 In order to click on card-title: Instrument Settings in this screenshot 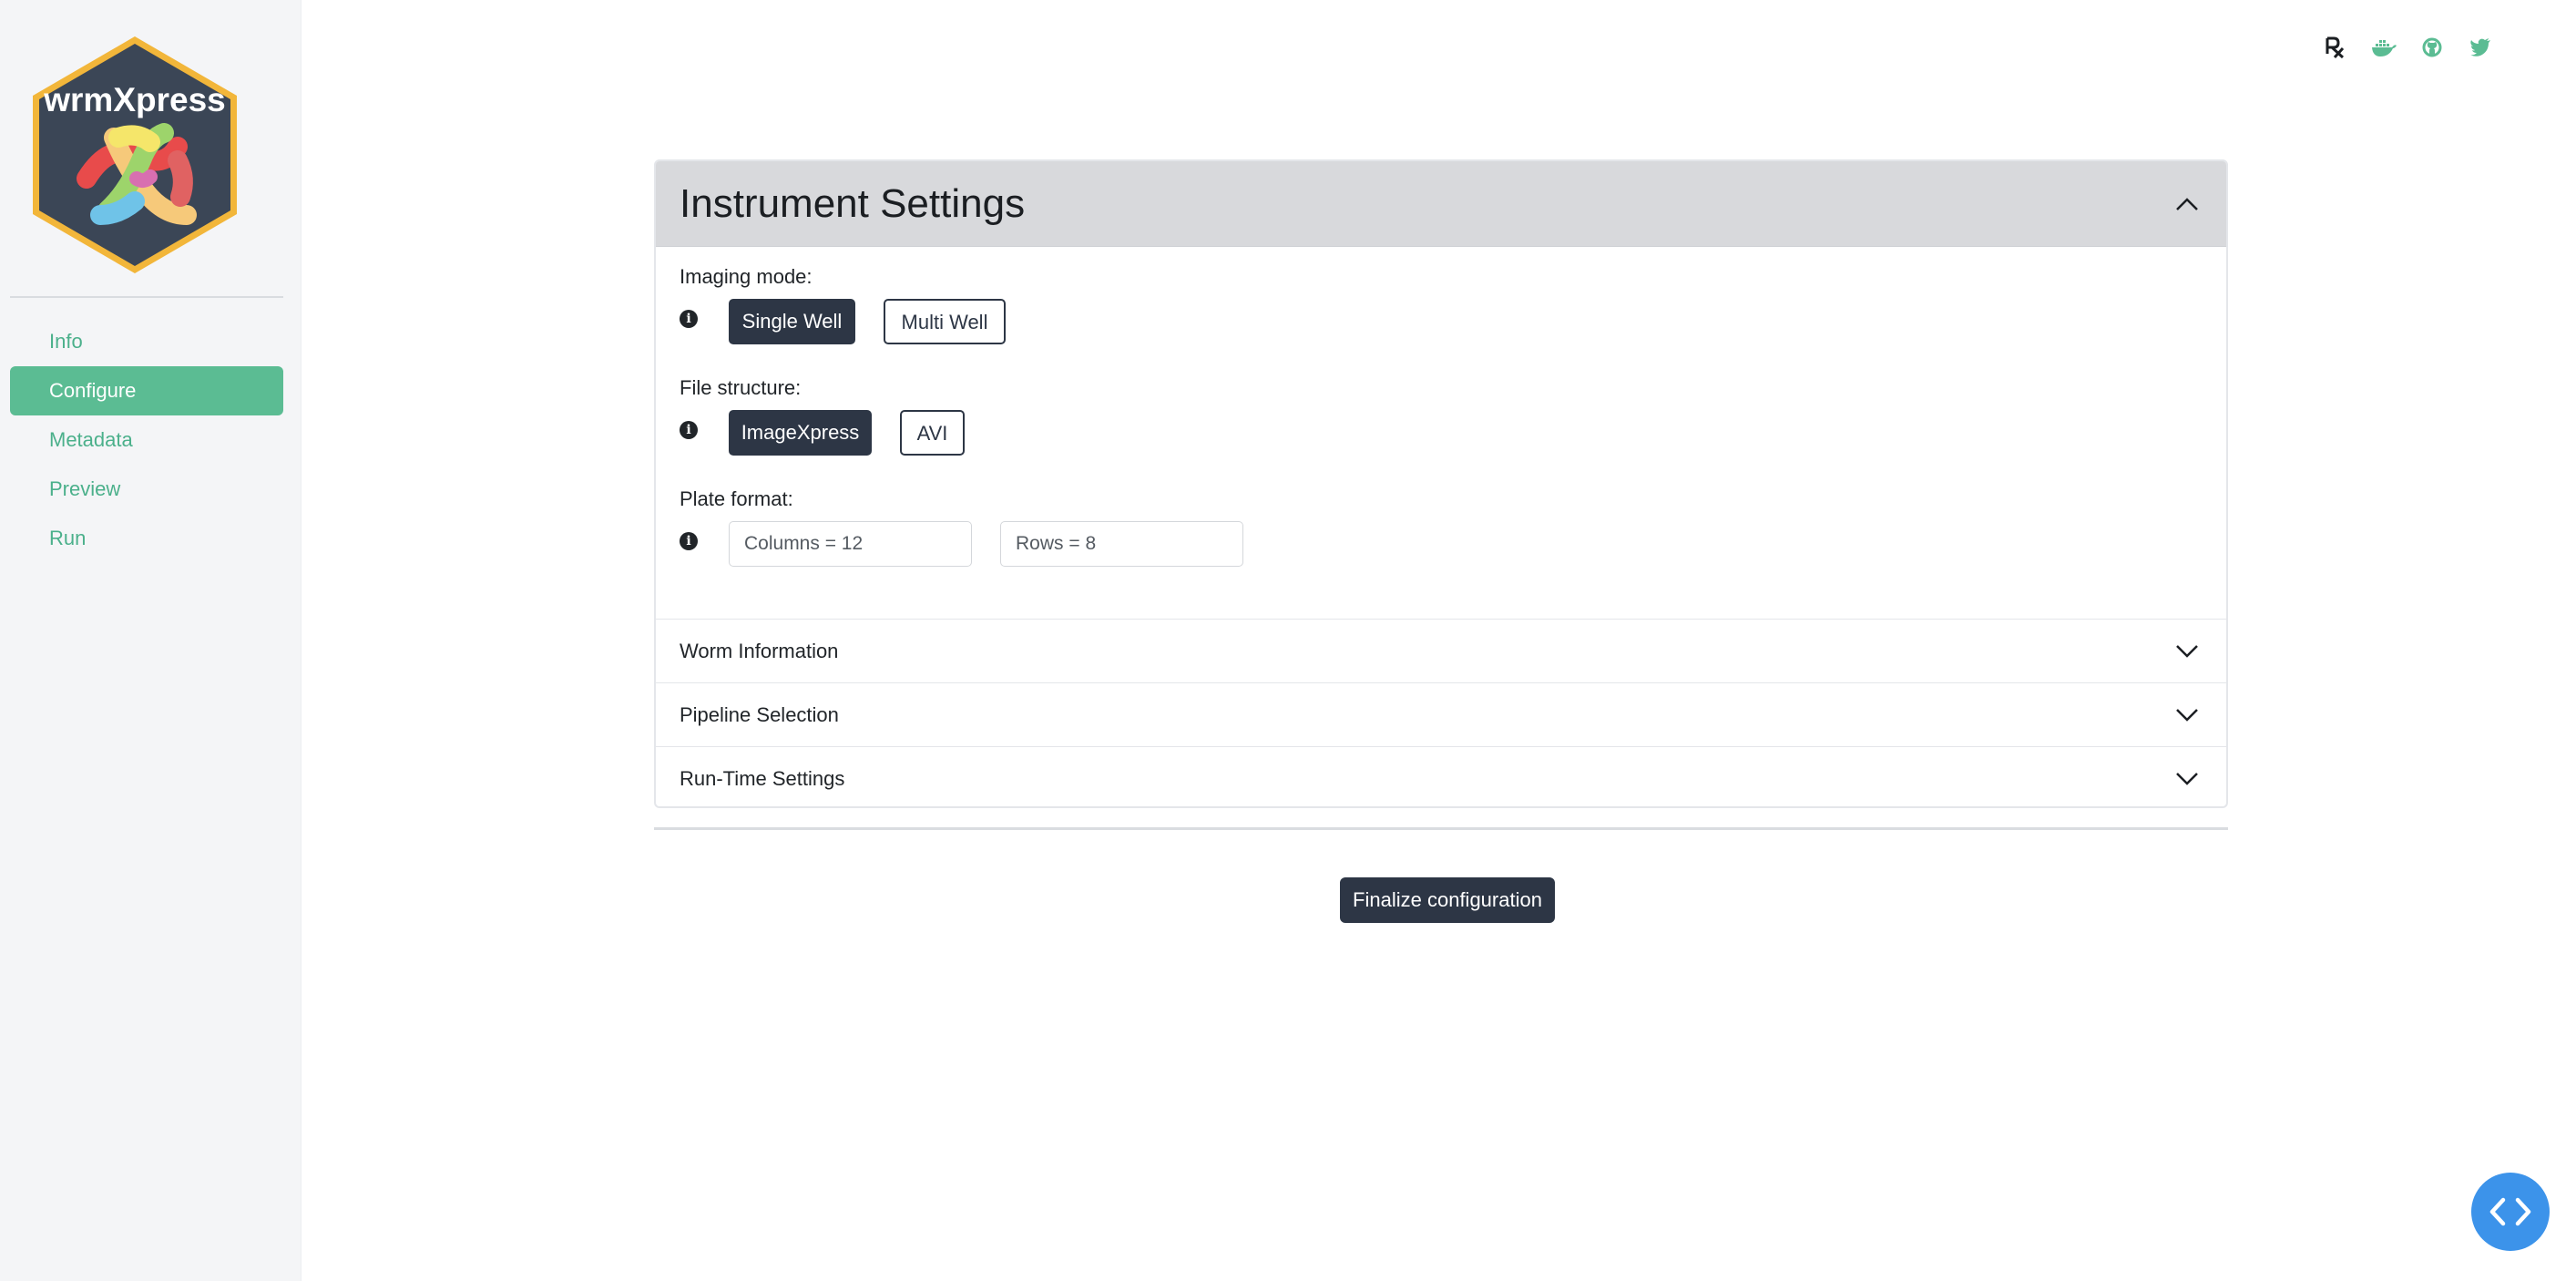, I will do `click(853, 203)`.